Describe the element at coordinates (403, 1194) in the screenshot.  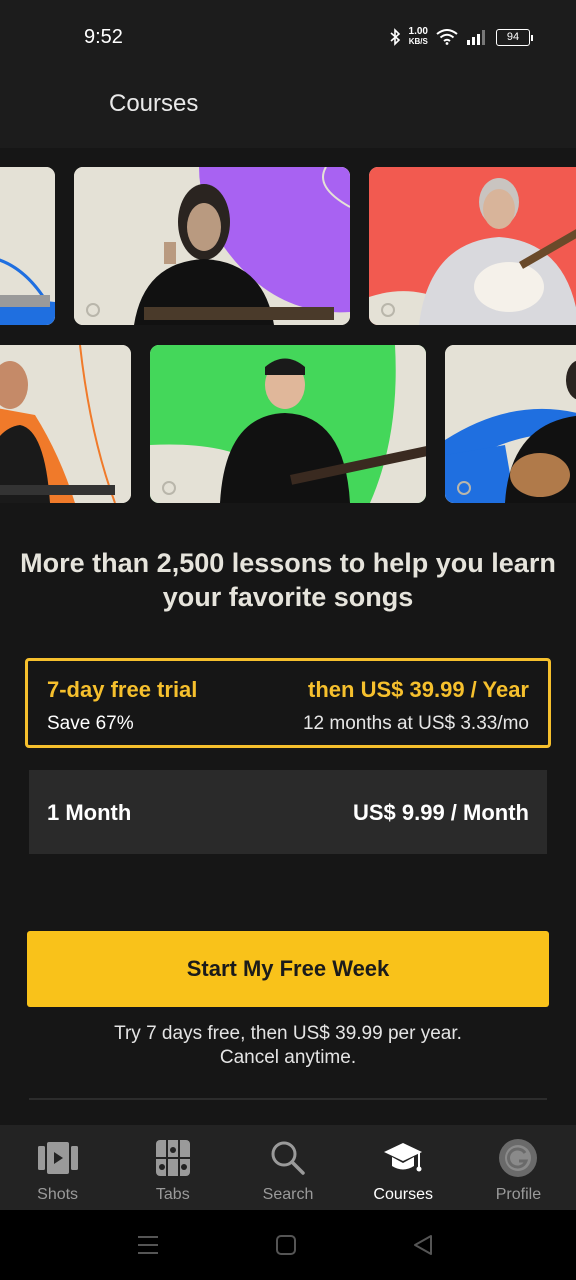
I see `nav-label-courses: Courses` at that location.